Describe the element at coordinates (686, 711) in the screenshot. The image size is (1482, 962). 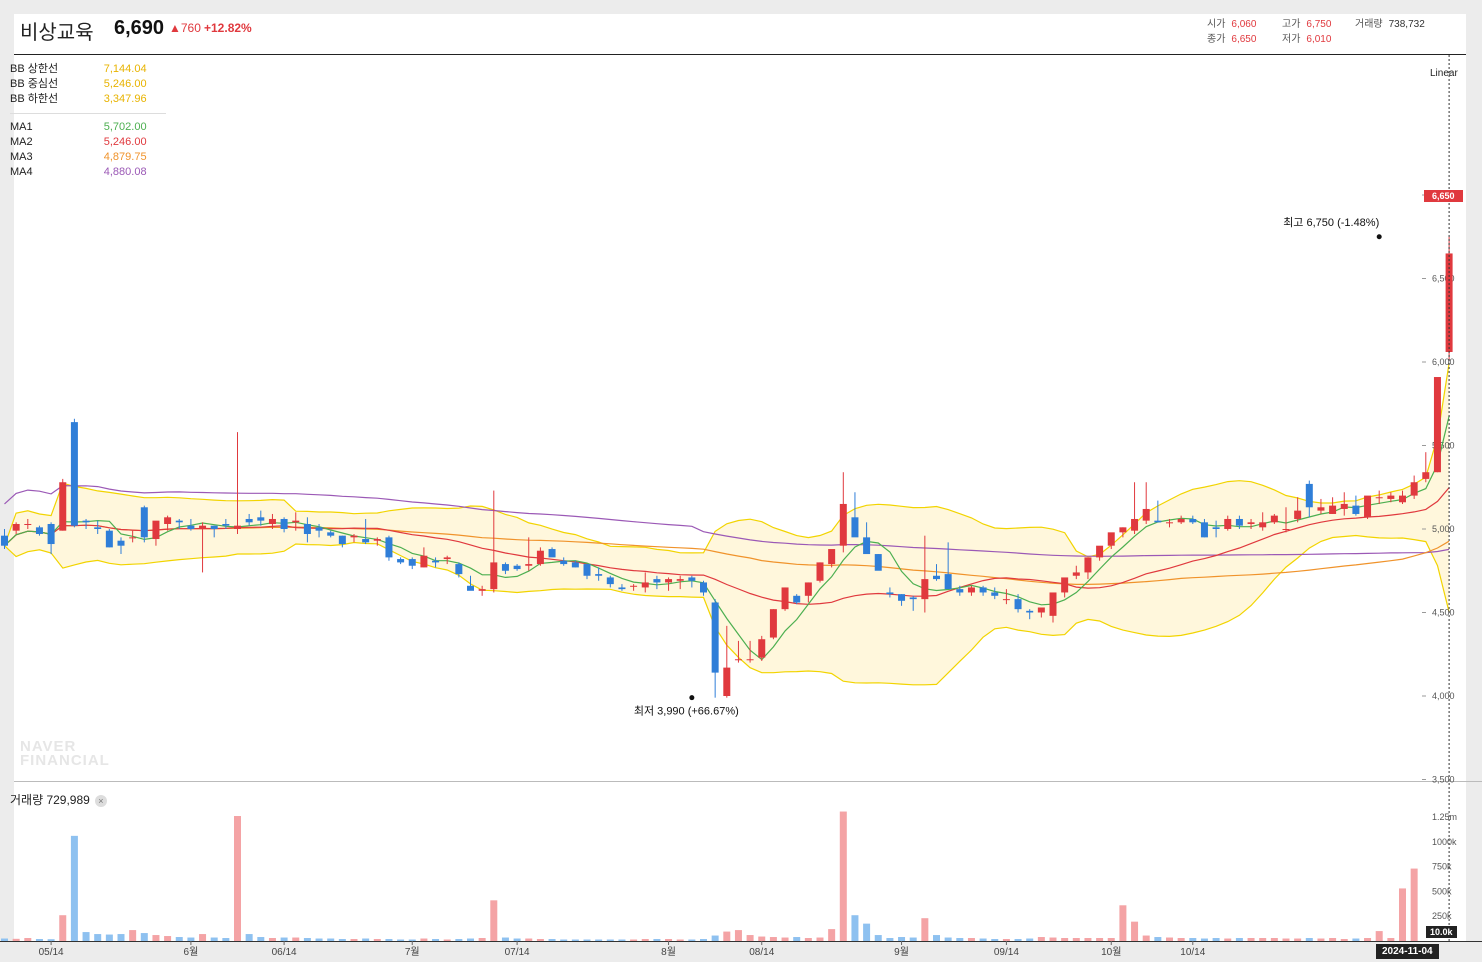
I see `low-annotation: 최저 3,990 (+66.67%)` at that location.